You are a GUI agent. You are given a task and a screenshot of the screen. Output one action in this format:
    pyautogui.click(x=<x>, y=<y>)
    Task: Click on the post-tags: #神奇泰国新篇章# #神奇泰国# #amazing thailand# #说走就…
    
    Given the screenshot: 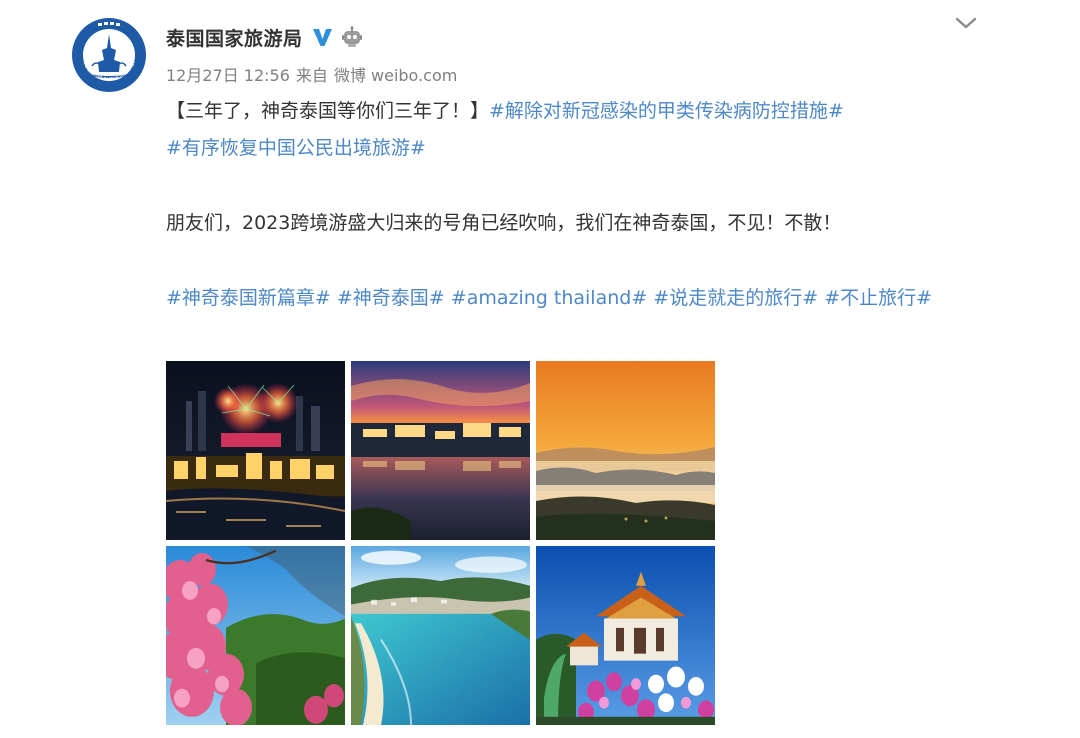 What is the action you would take?
    pyautogui.click(x=571, y=298)
    